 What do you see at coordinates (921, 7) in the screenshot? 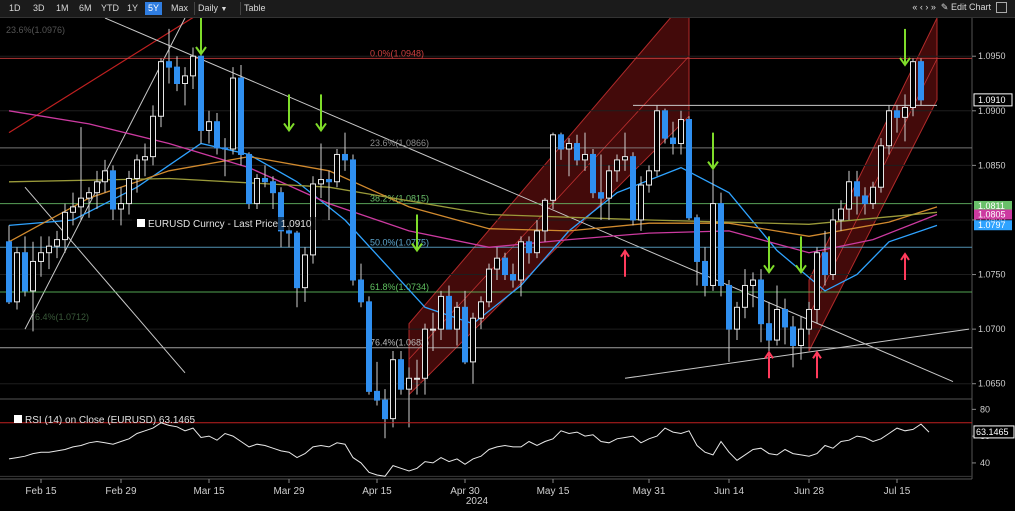
I see `scroll-left-icon: ‹` at bounding box center [921, 7].